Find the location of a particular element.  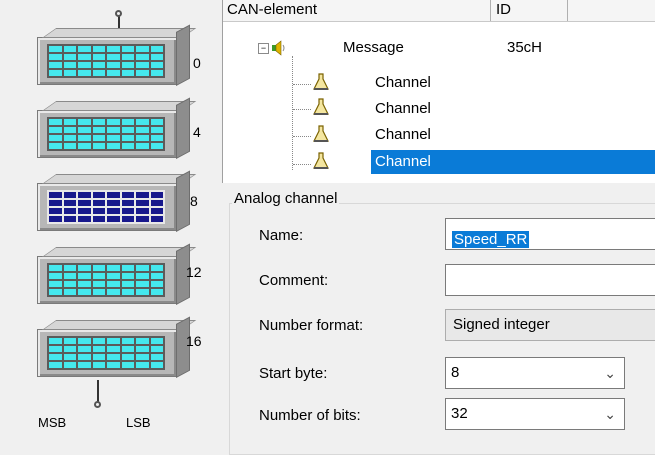

bit-grid-8-selected is located at coordinates (106, 207).